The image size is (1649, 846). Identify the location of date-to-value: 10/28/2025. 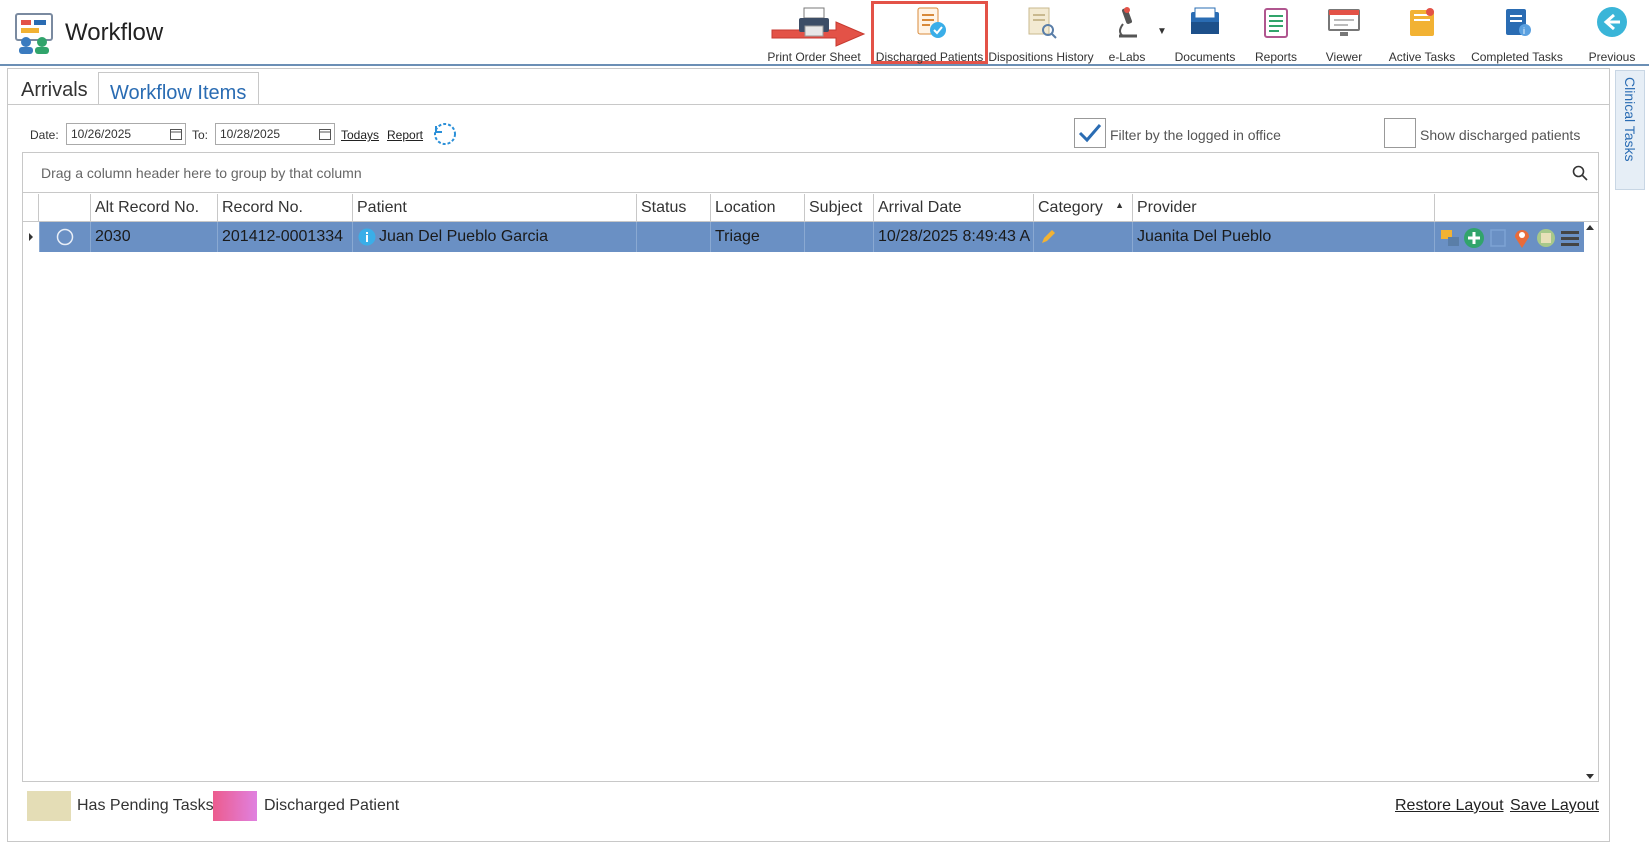
(250, 134).